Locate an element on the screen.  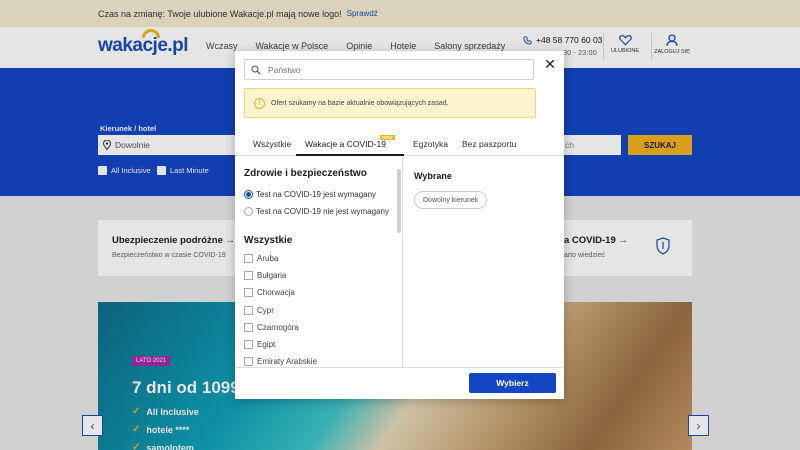
tab-exotic: Egzotyka is located at coordinates (430, 144).